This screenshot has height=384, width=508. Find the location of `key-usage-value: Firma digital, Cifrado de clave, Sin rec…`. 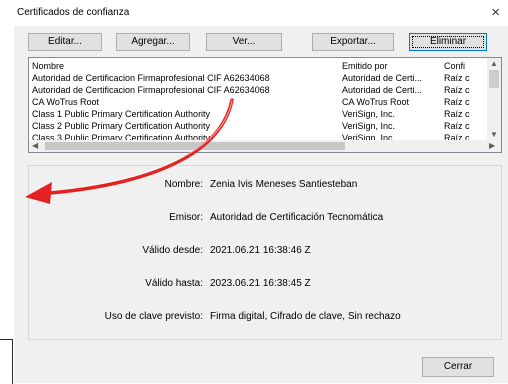

key-usage-value: Firma digital, Cifrado de clave, Sin rec… is located at coordinates (305, 316).